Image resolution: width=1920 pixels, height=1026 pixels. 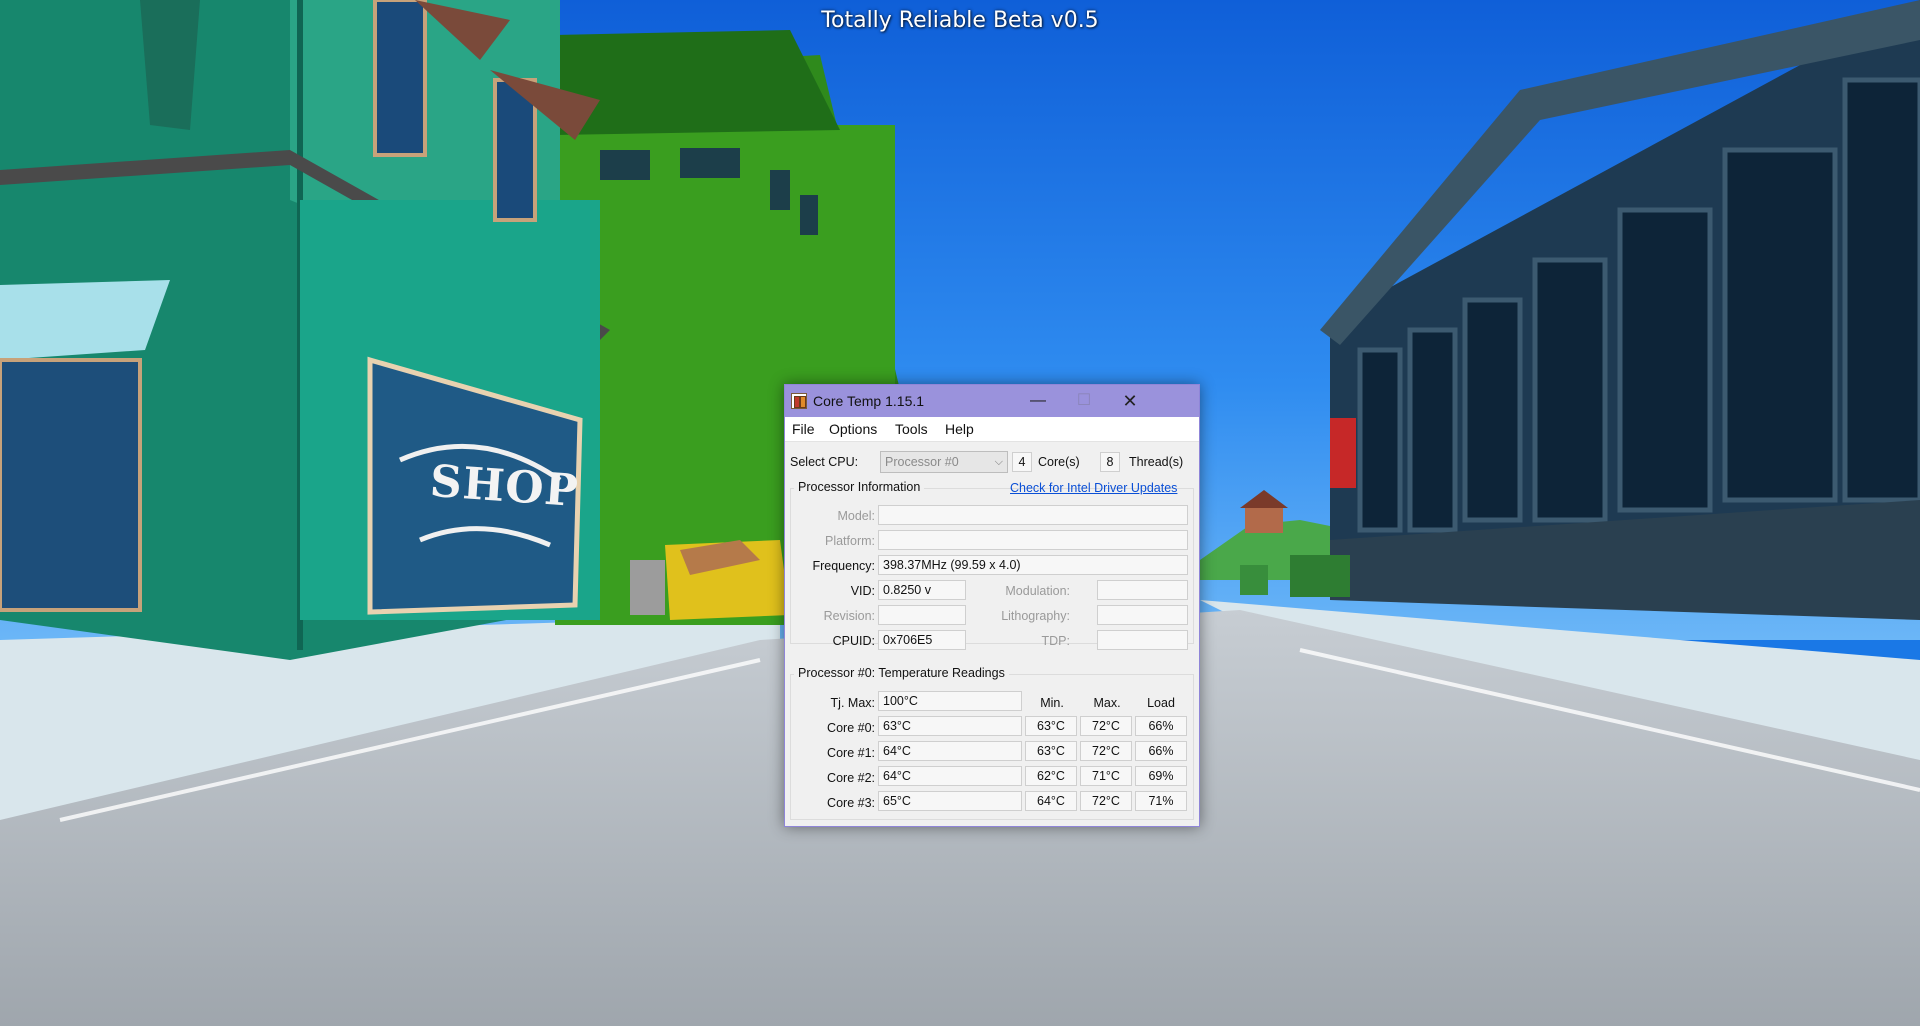 What do you see at coordinates (1051, 776) in the screenshot?
I see `core-min: 62°C` at bounding box center [1051, 776].